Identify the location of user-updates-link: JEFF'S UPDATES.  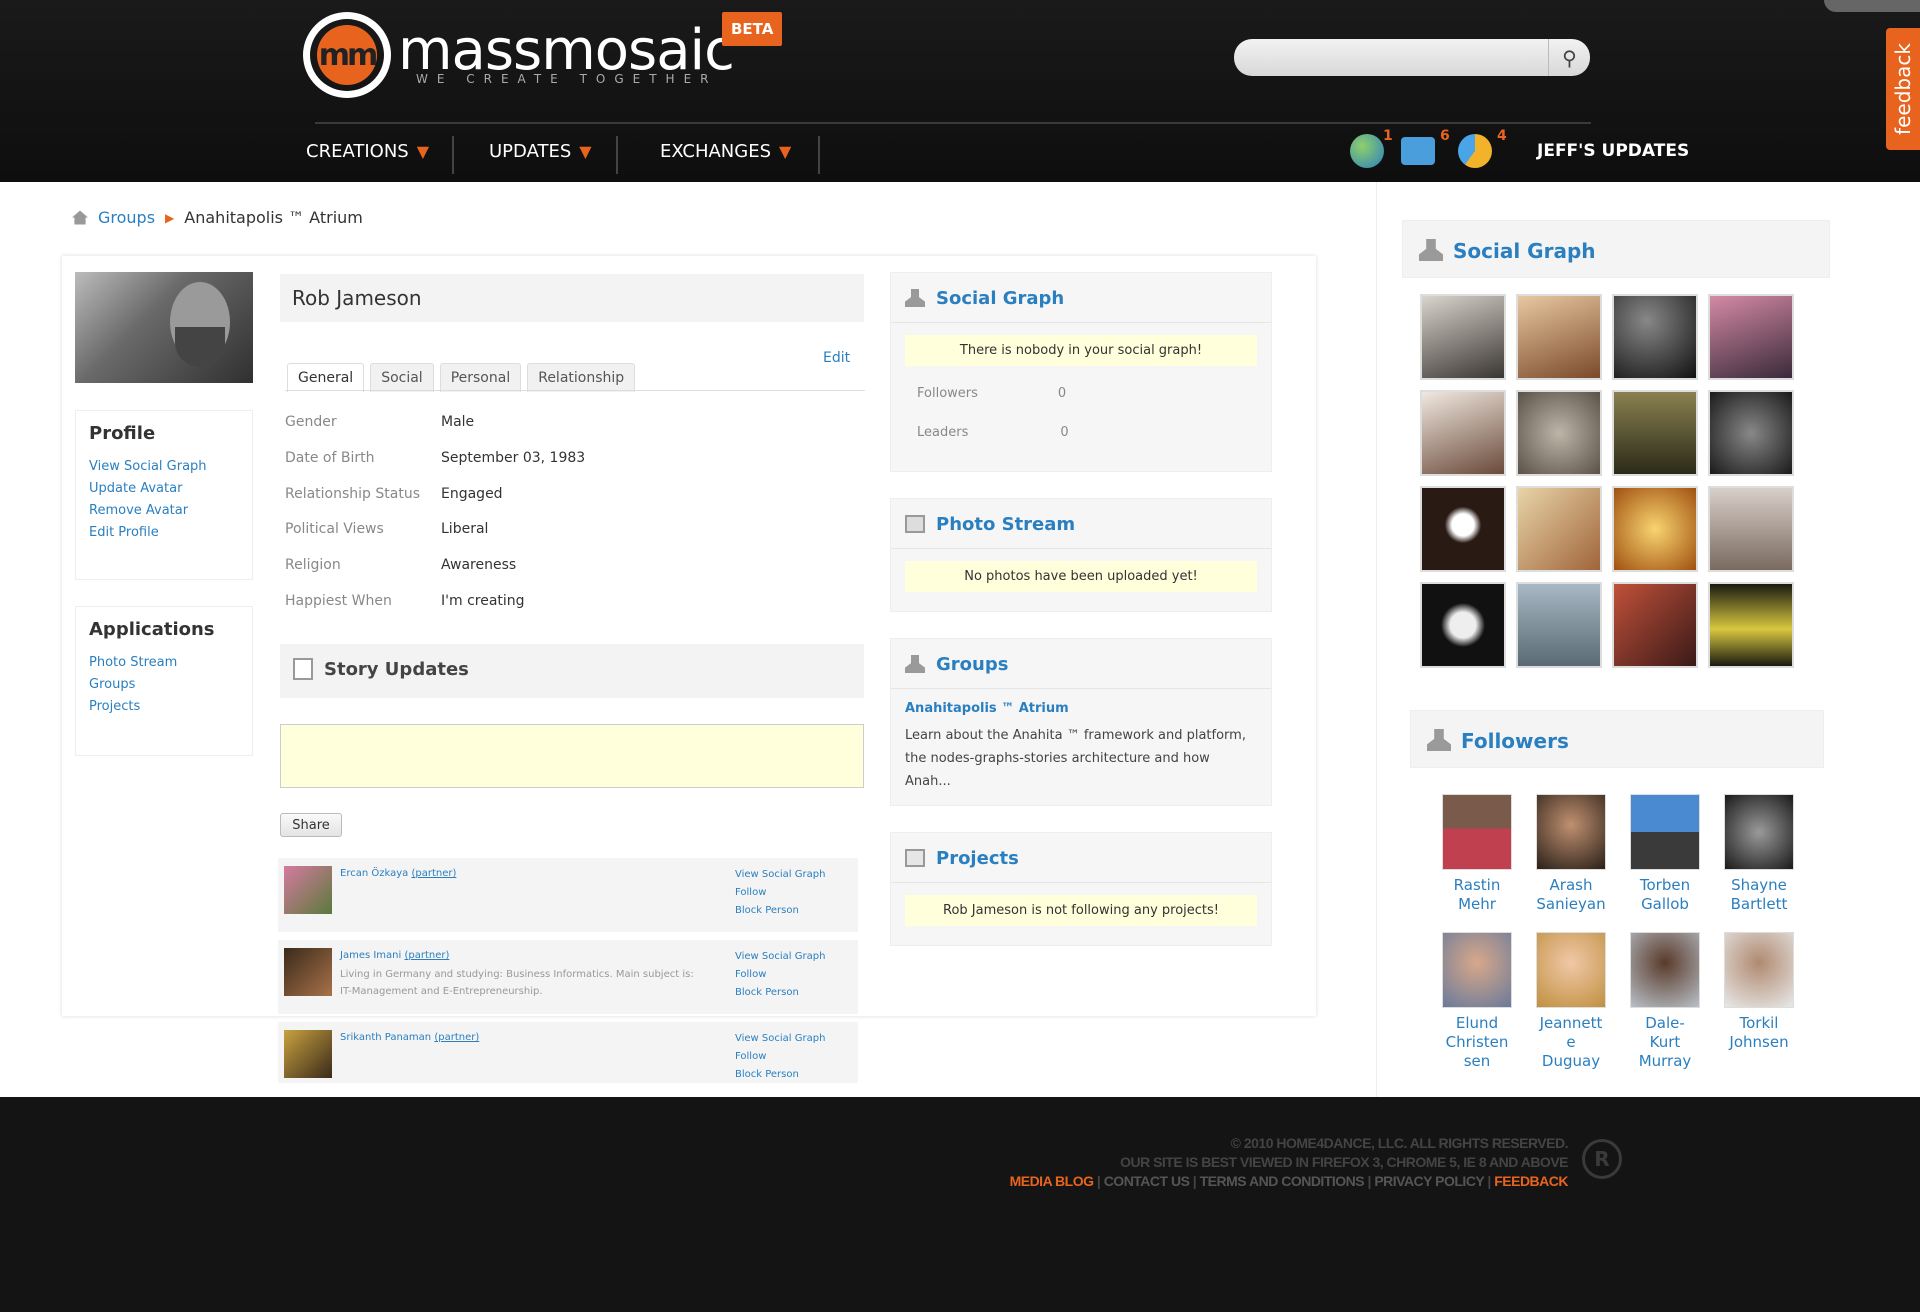
(1613, 151).